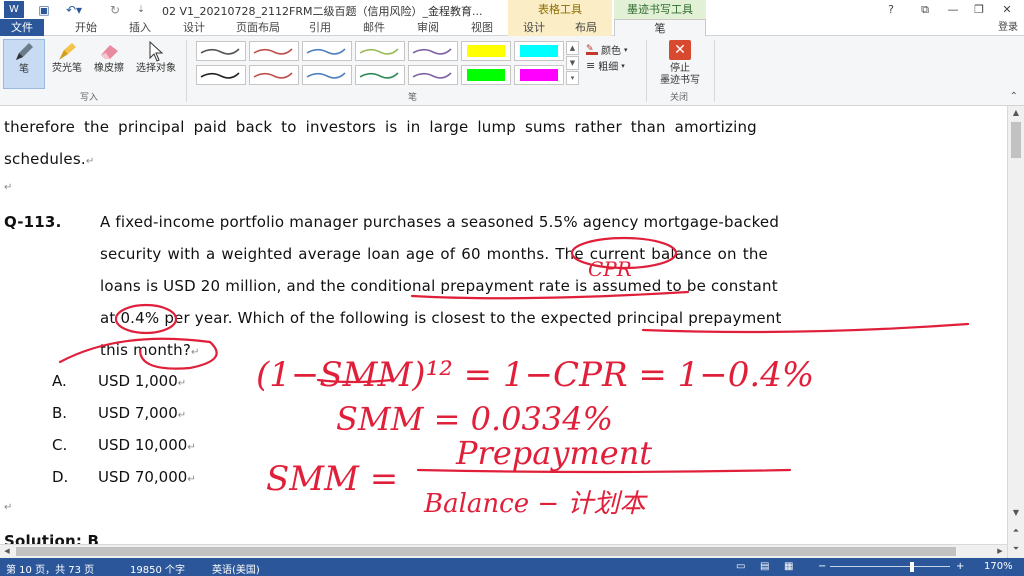 Image resolution: width=1024 pixels, height=576 pixels. What do you see at coordinates (67, 64) in the screenshot?
I see `highlighter-button: 荧光笔` at bounding box center [67, 64].